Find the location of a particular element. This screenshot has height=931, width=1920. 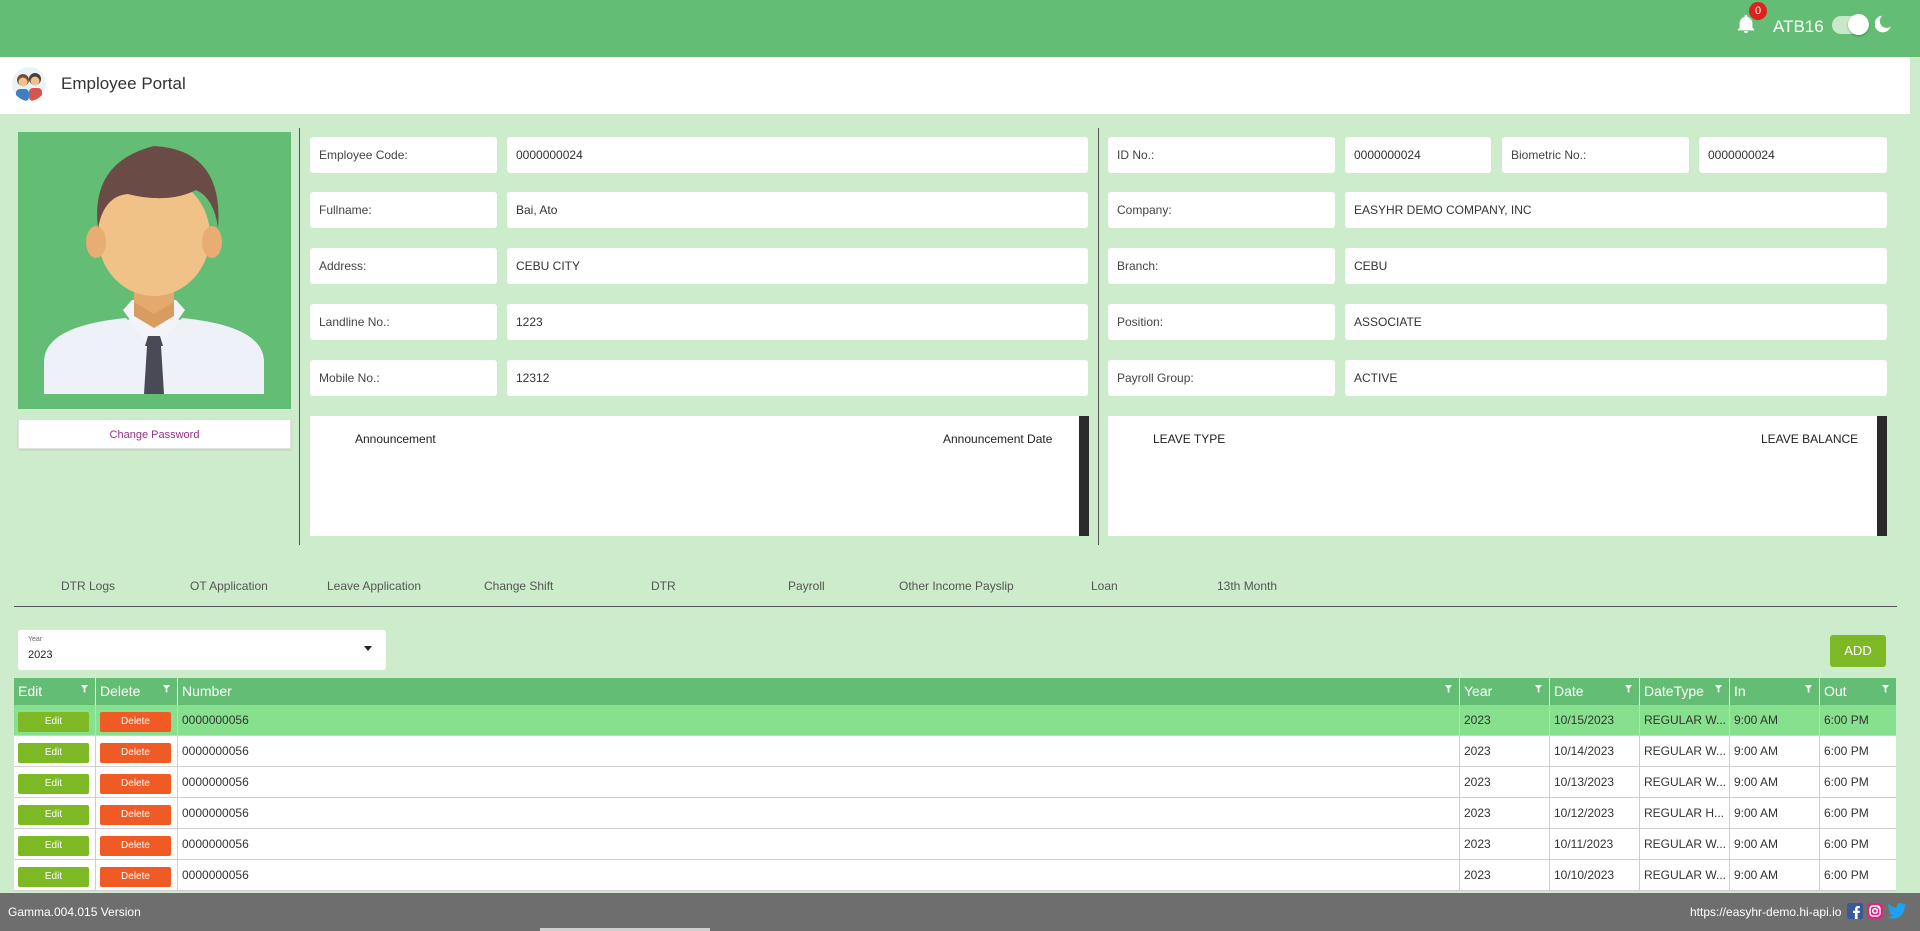

employee-code-field: 0000000024 is located at coordinates (797, 155).